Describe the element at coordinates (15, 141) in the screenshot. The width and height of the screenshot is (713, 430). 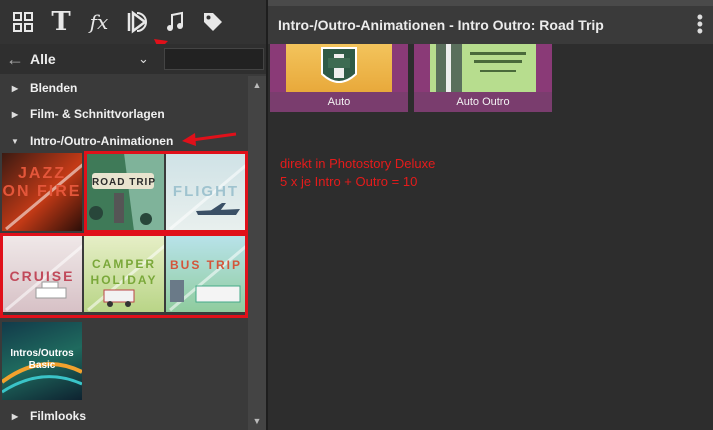
I see `collapse-icon: ▼` at that location.